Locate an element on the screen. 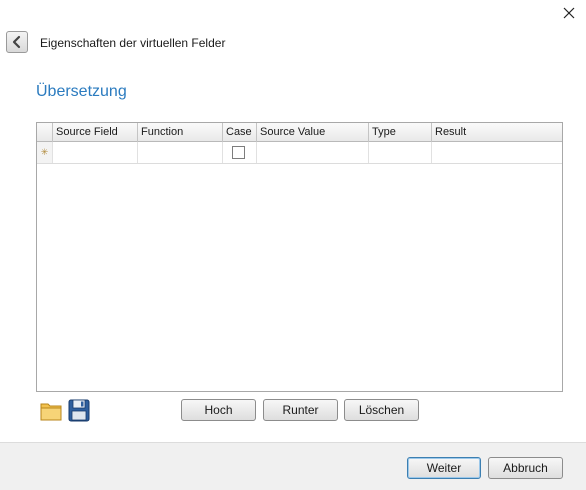  up-button: Hoch is located at coordinates (218, 410).